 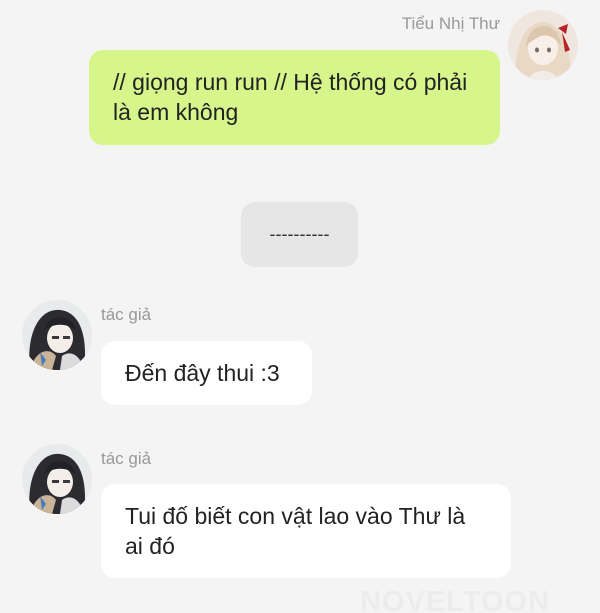 I want to click on sender-name: Tiểu Nhị Thư, so click(x=450, y=23).